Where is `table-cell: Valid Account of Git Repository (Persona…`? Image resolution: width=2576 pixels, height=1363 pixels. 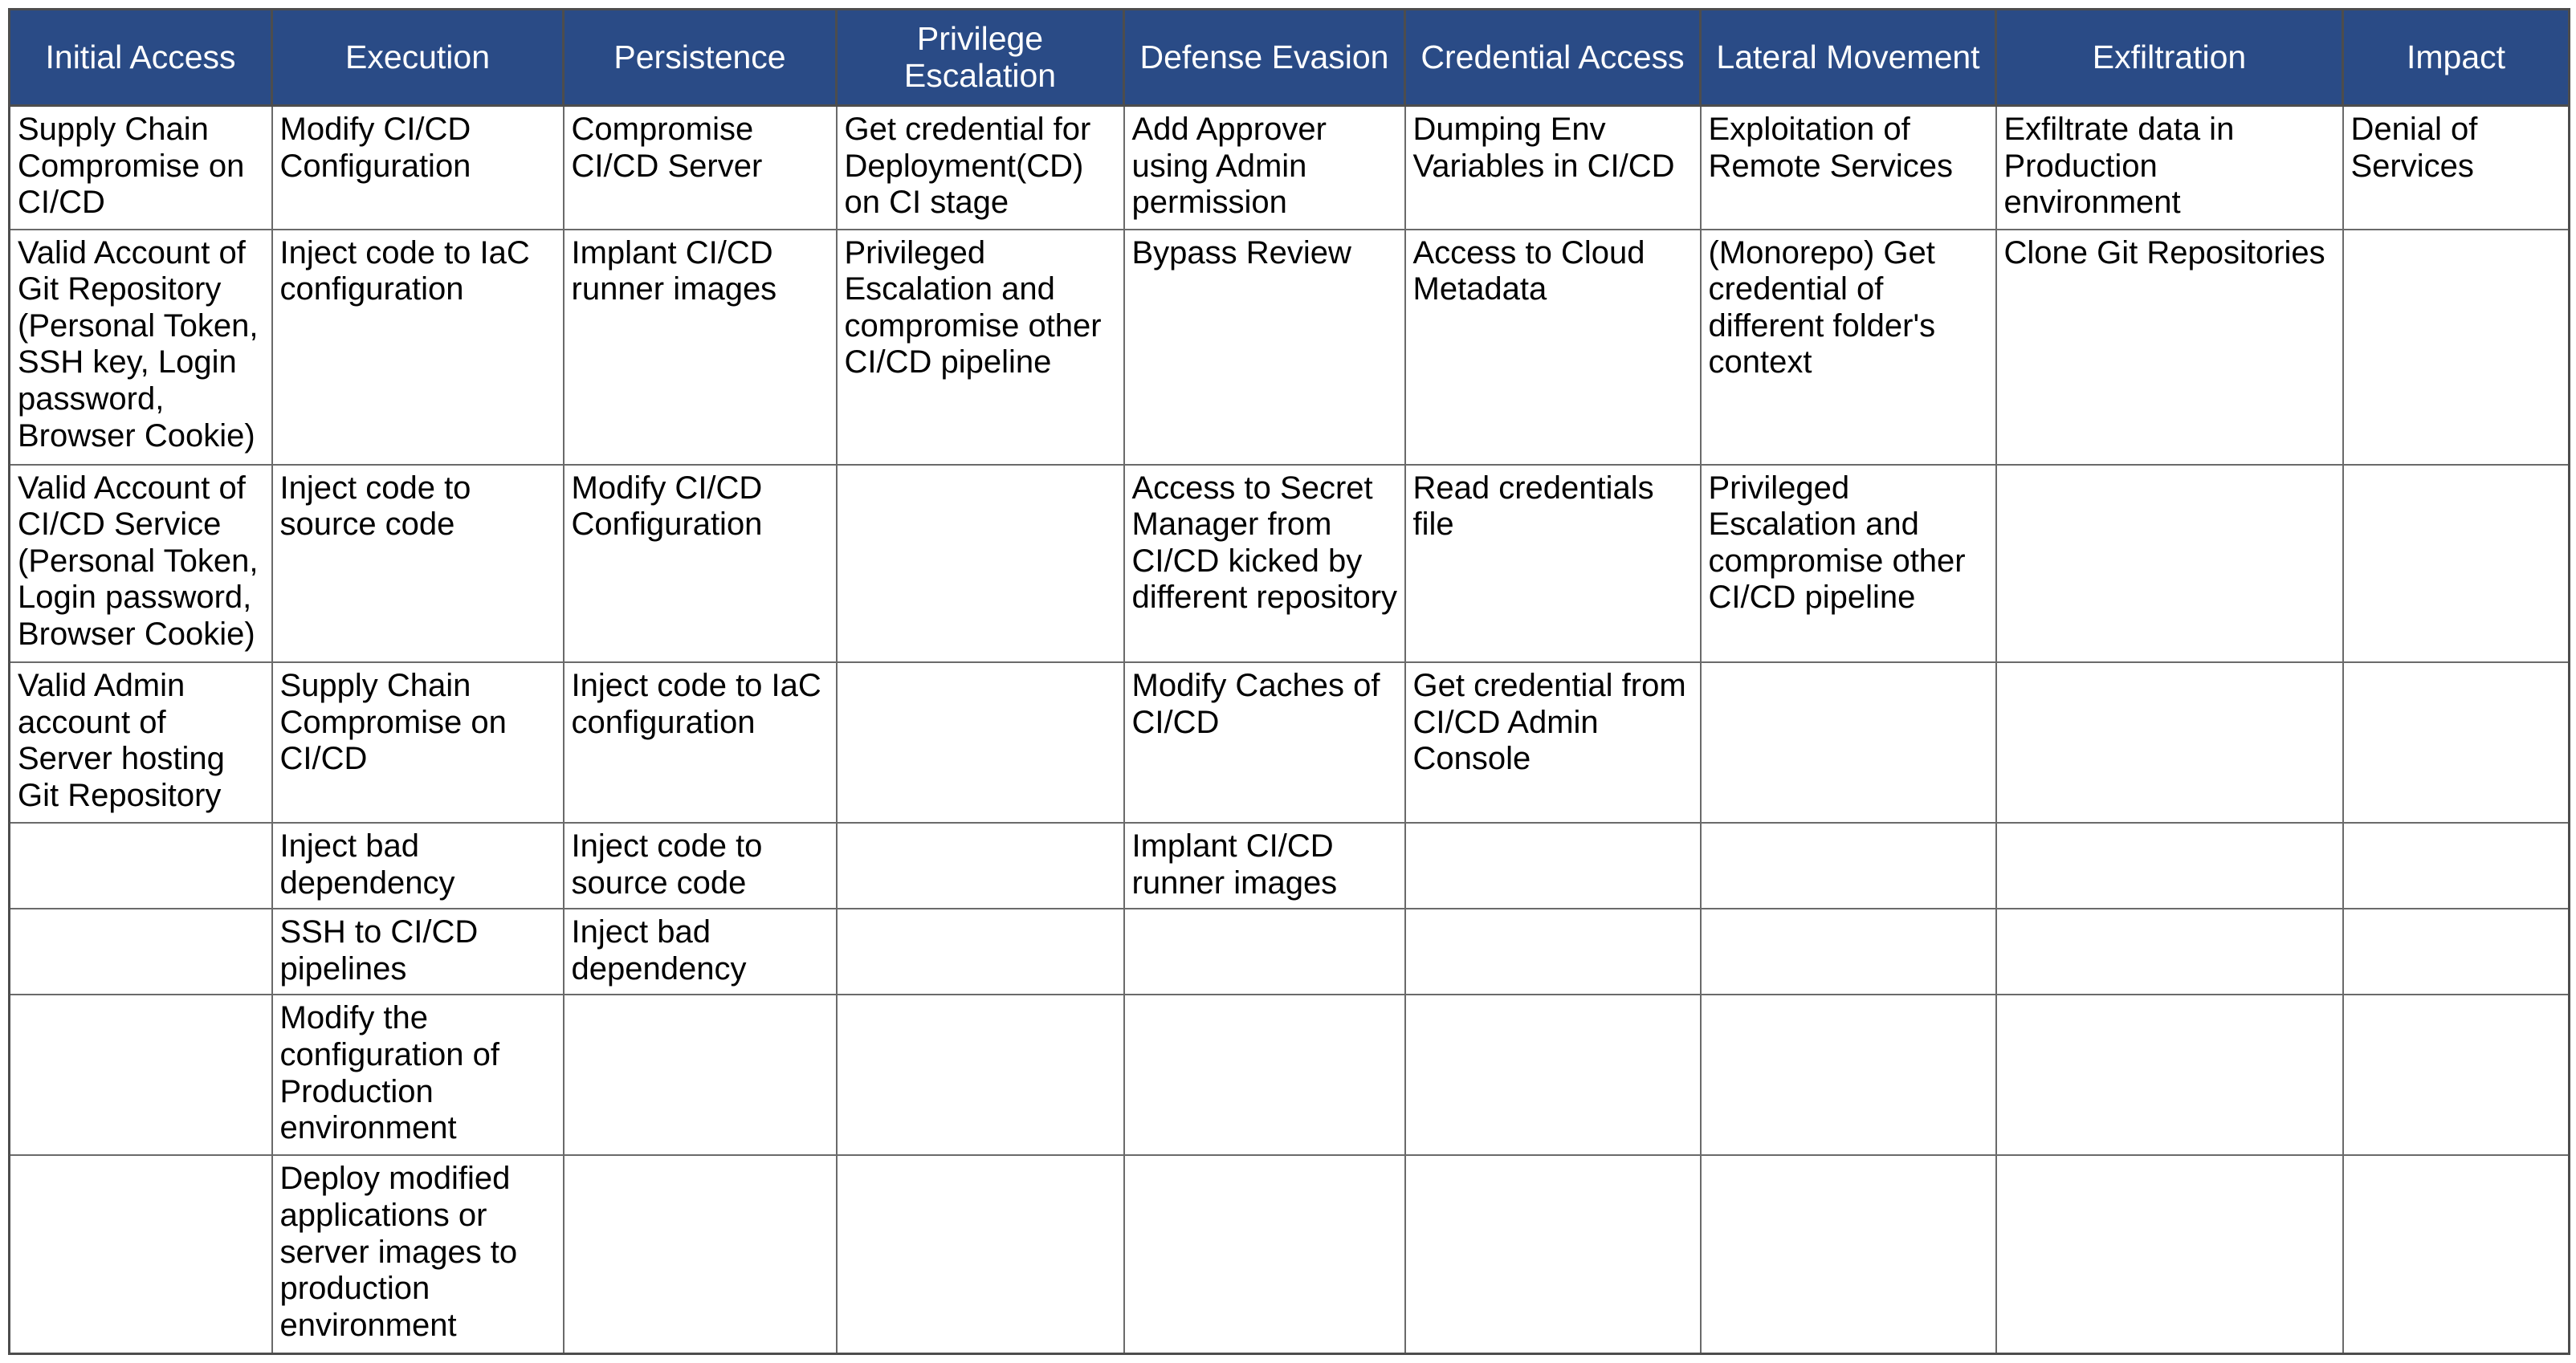
table-cell: Valid Account of Git Repository (Persona… is located at coordinates (140, 347).